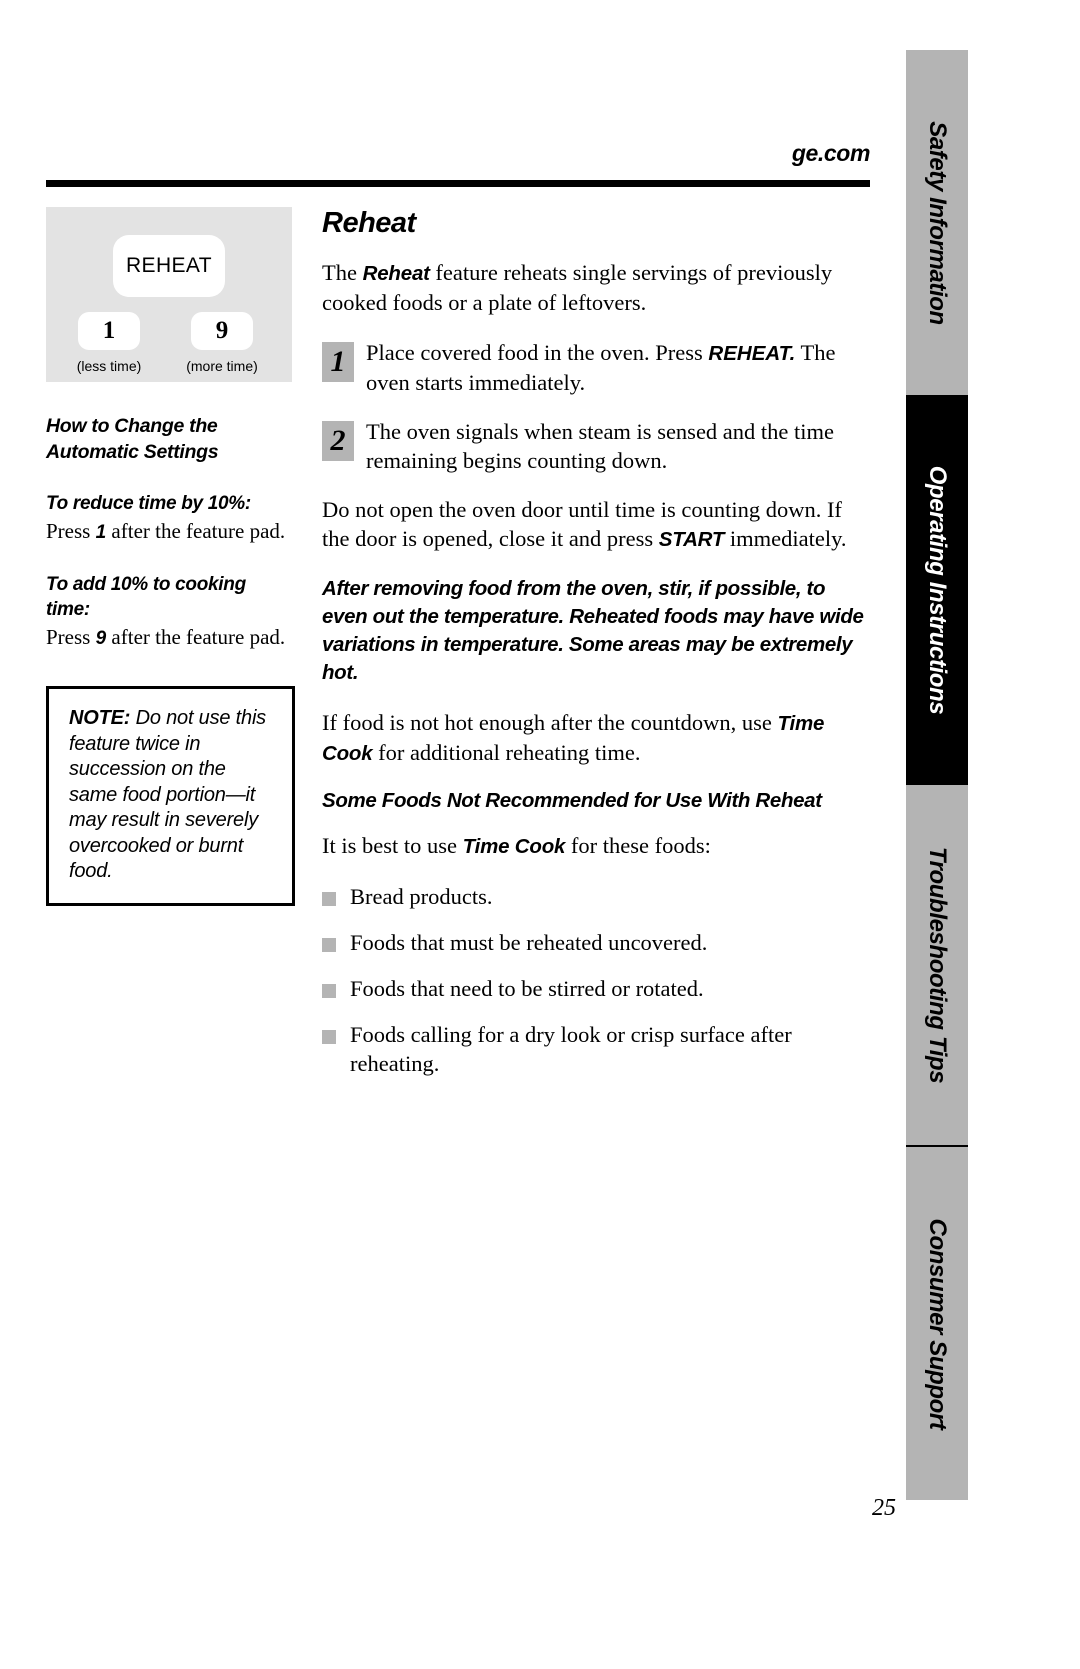  Describe the element at coordinates (691, 539) in the screenshot. I see `door-bold: START` at that location.